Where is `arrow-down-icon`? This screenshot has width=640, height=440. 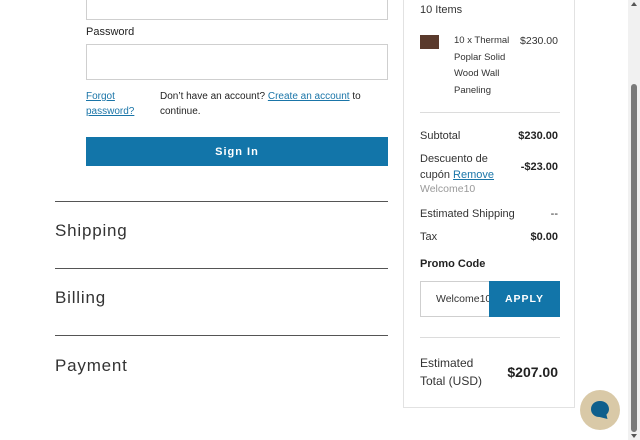
arrow-down-icon is located at coordinates (634, 436).